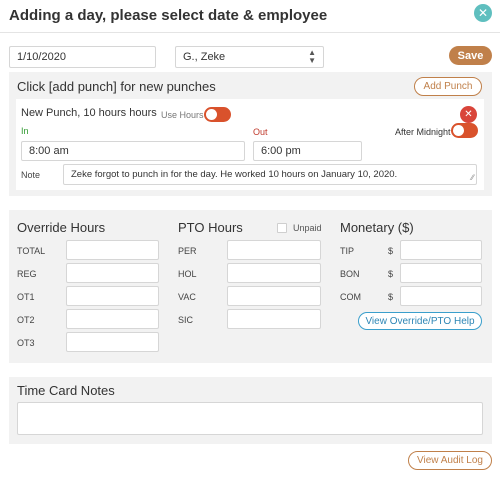 Image resolution: width=500 pixels, height=477 pixels. I want to click on select-caret-icon: ▲ ▼, so click(312, 56).